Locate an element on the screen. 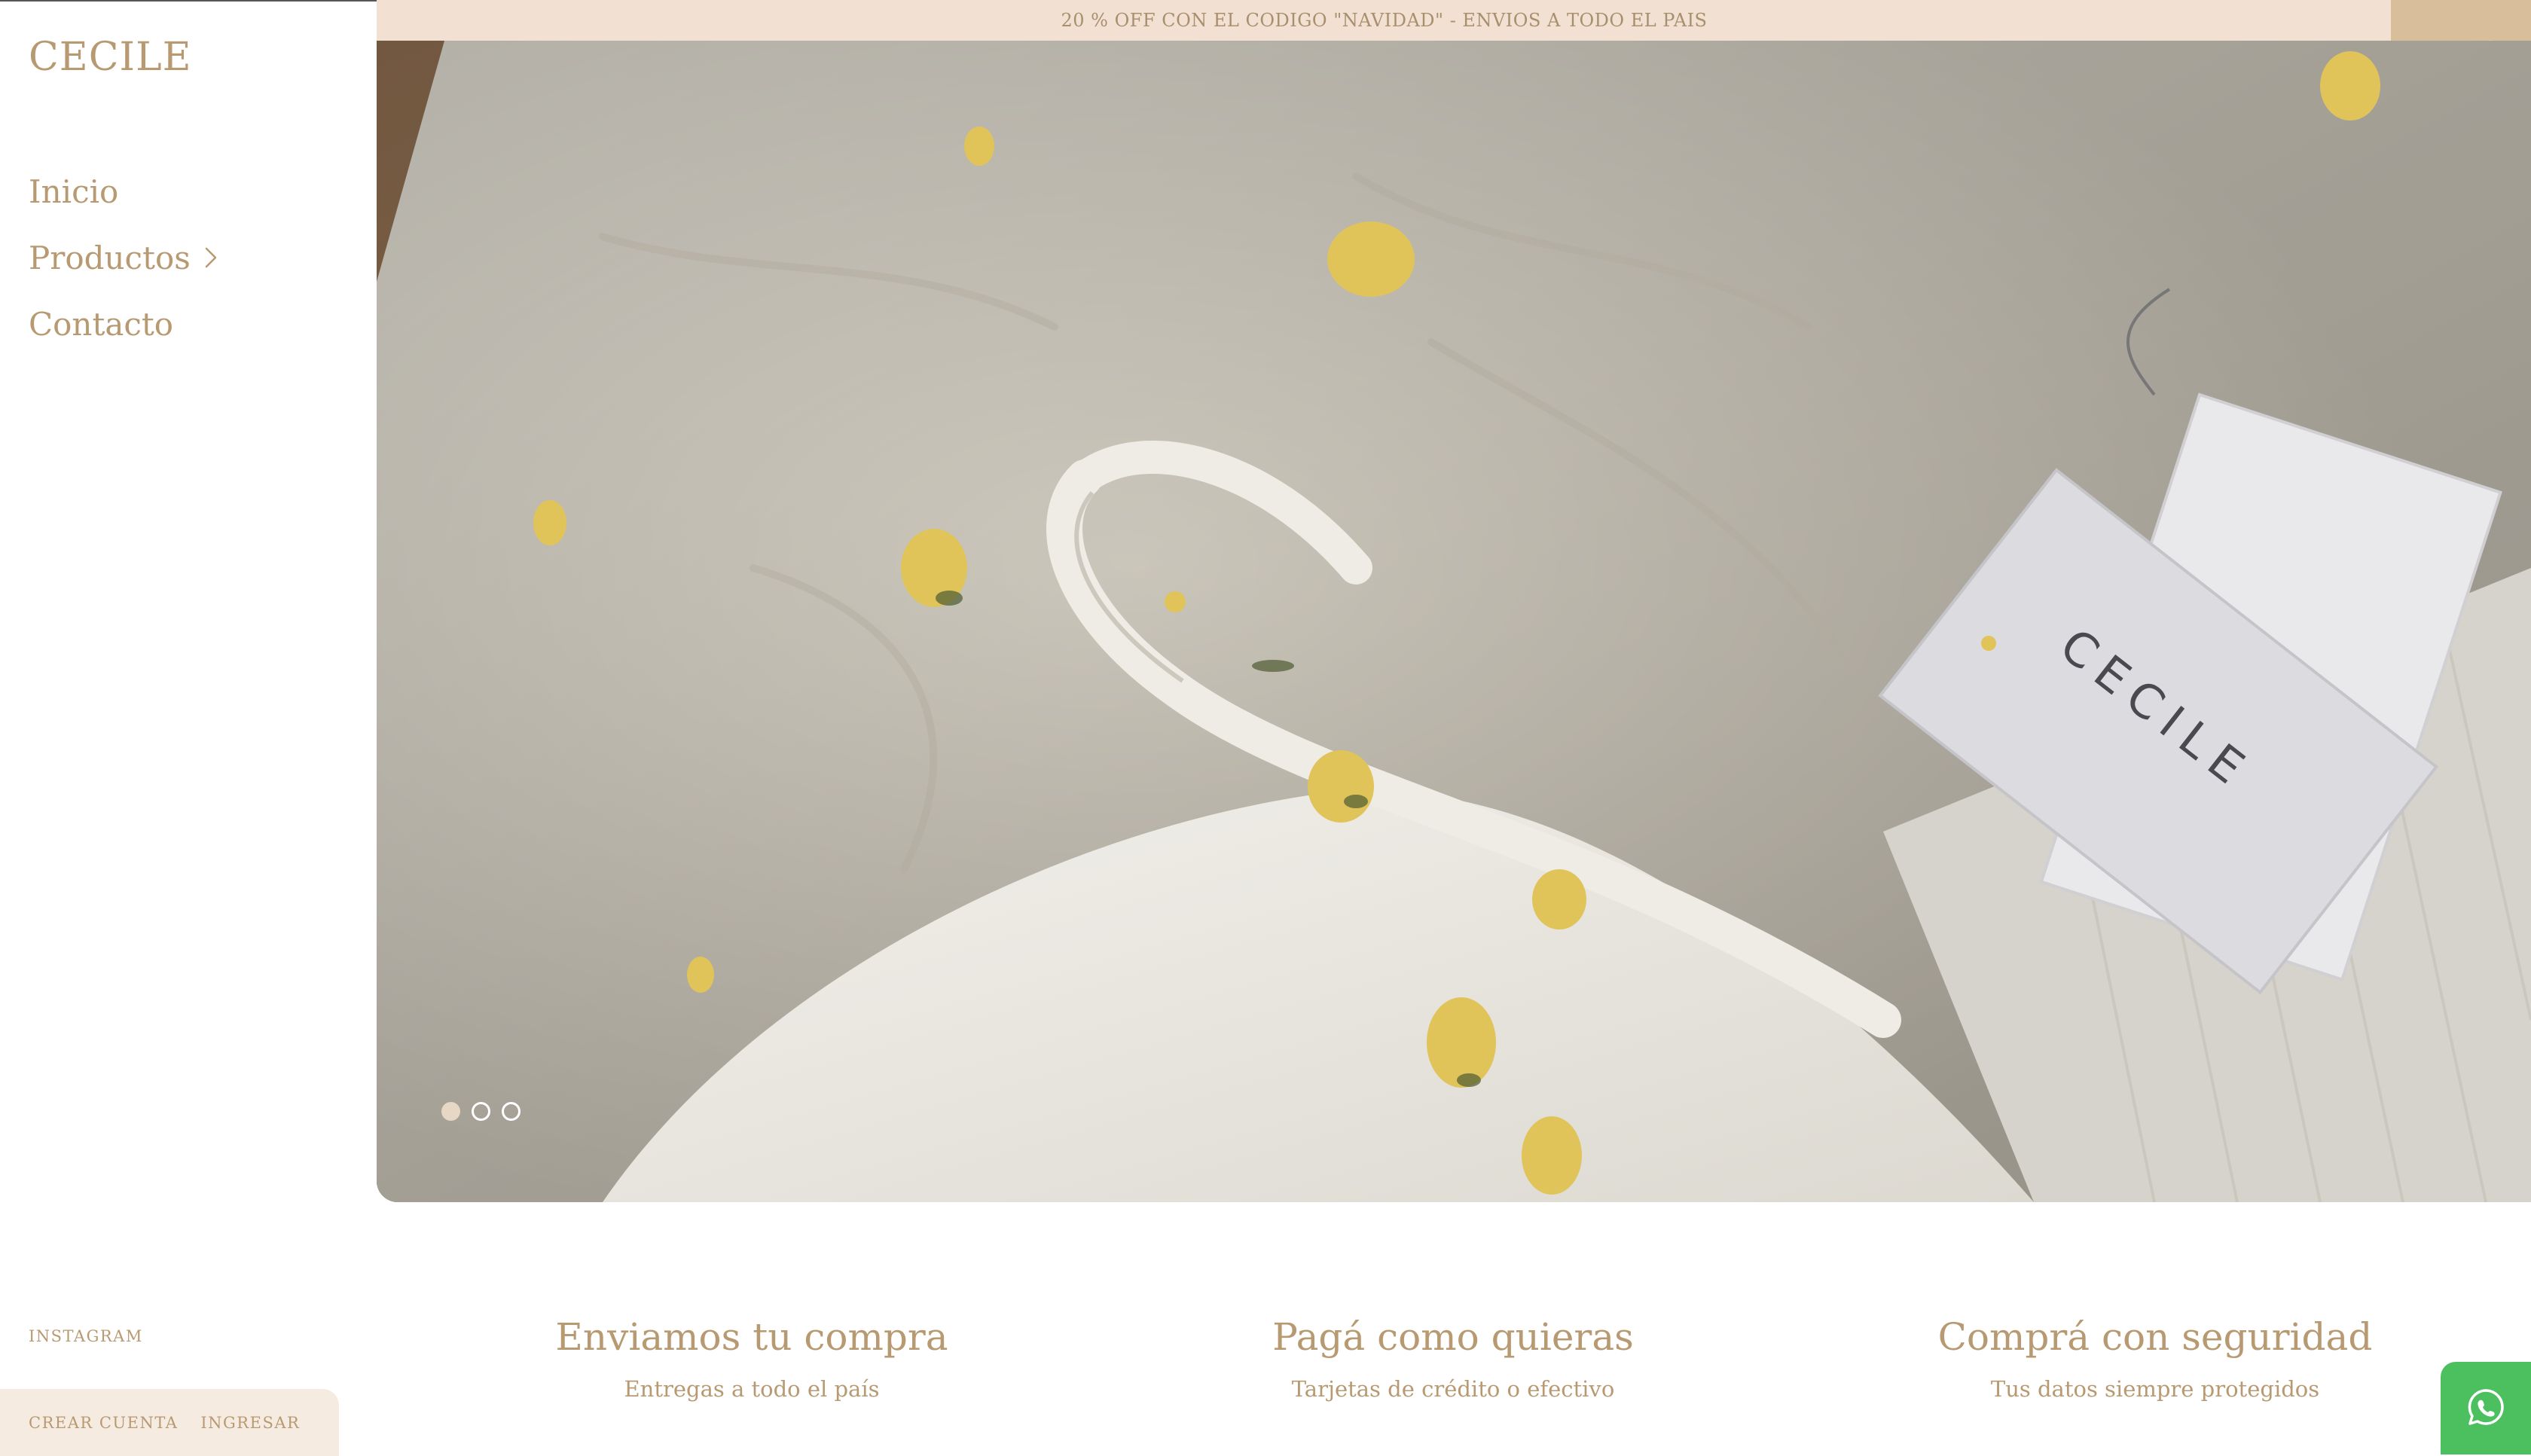  main-nav: Inicio Productos Contacto is located at coordinates (123, 257).